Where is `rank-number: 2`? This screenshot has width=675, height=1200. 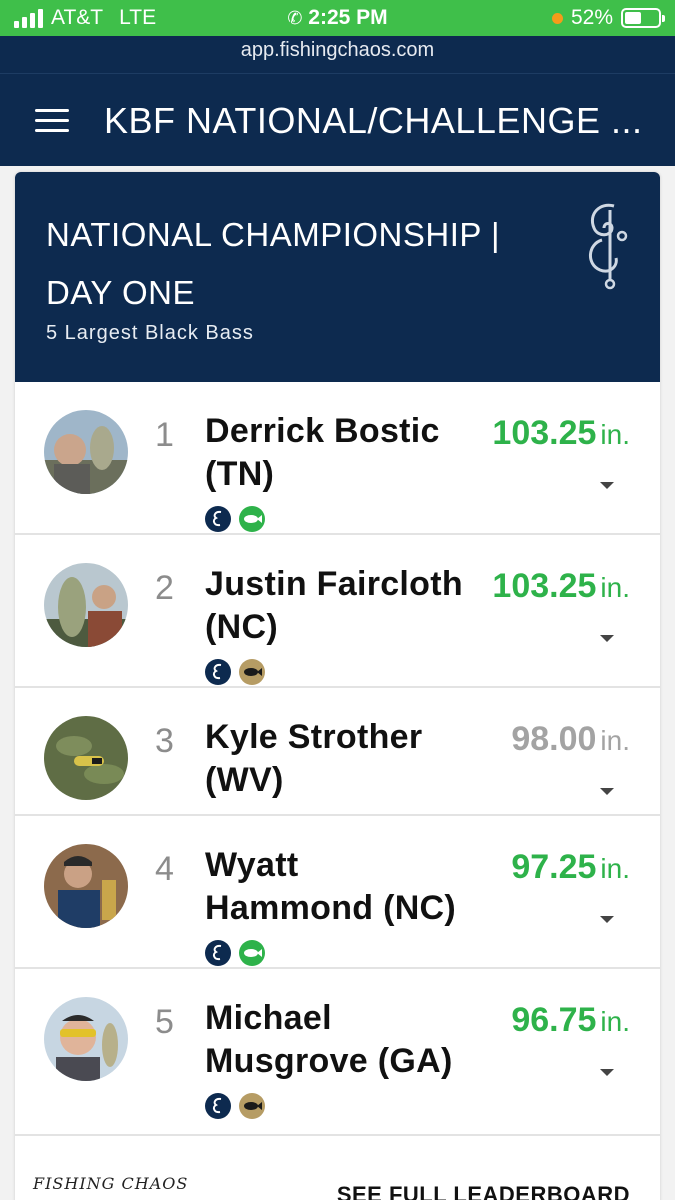
rank-number: 2 is located at coordinates (164, 588).